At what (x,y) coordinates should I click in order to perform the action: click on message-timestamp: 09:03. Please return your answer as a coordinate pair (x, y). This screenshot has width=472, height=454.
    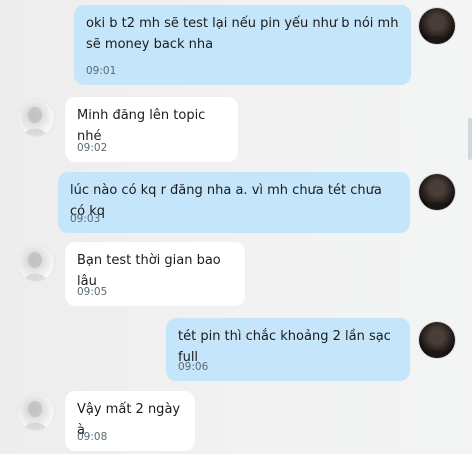
    Looking at the image, I should click on (85, 219).